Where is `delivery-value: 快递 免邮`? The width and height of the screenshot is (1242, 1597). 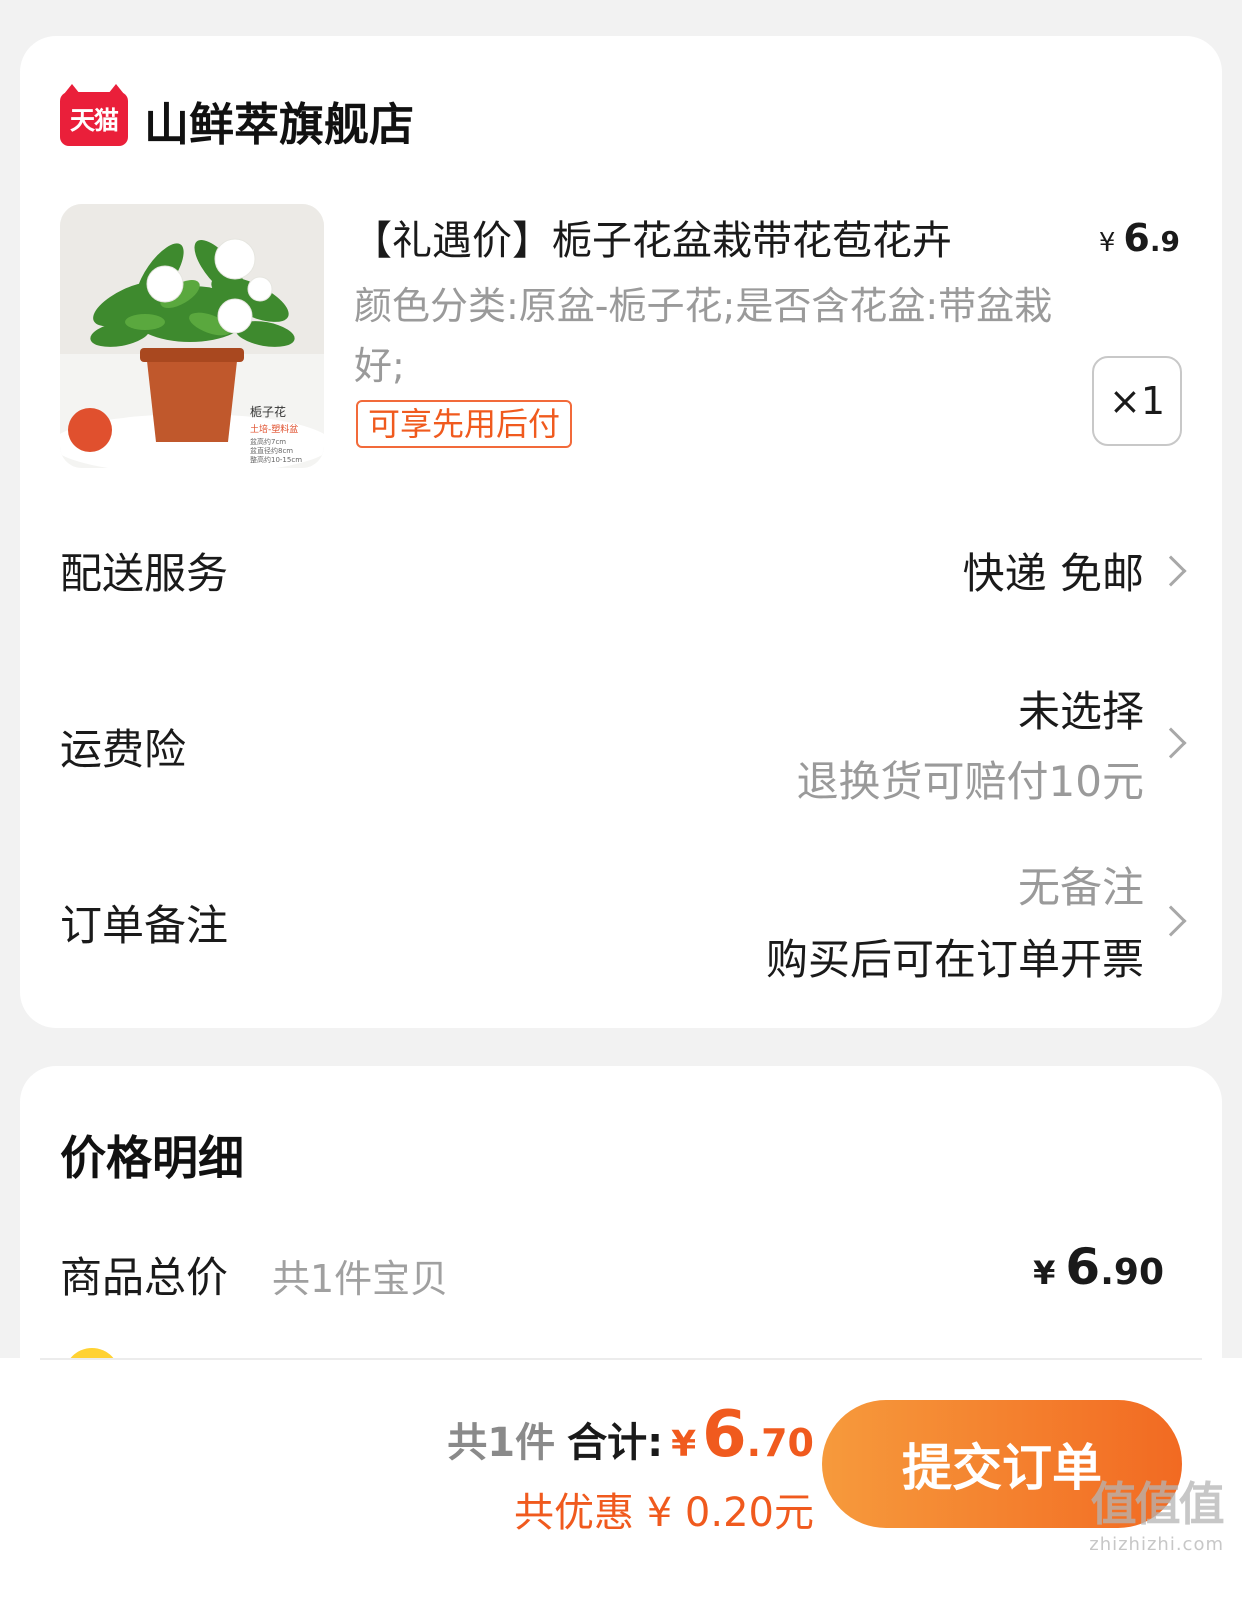 delivery-value: 快递 免邮 is located at coordinates (1053, 573).